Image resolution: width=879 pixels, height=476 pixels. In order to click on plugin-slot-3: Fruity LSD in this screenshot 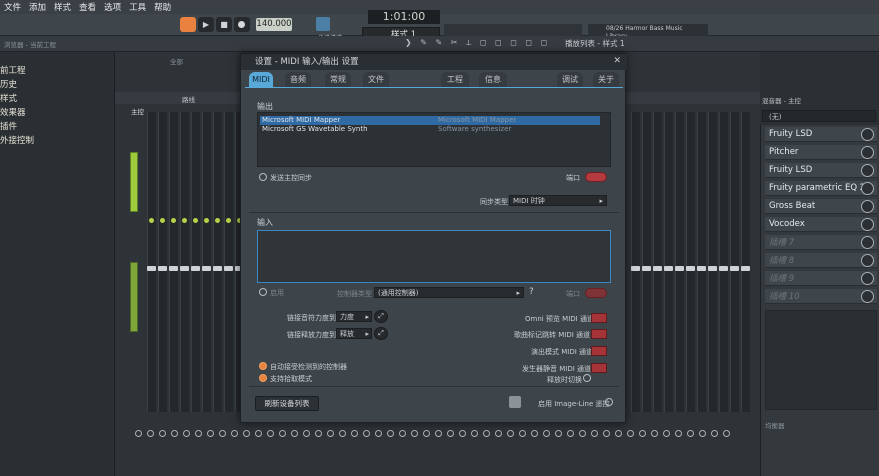, I will do `click(821, 170)`.